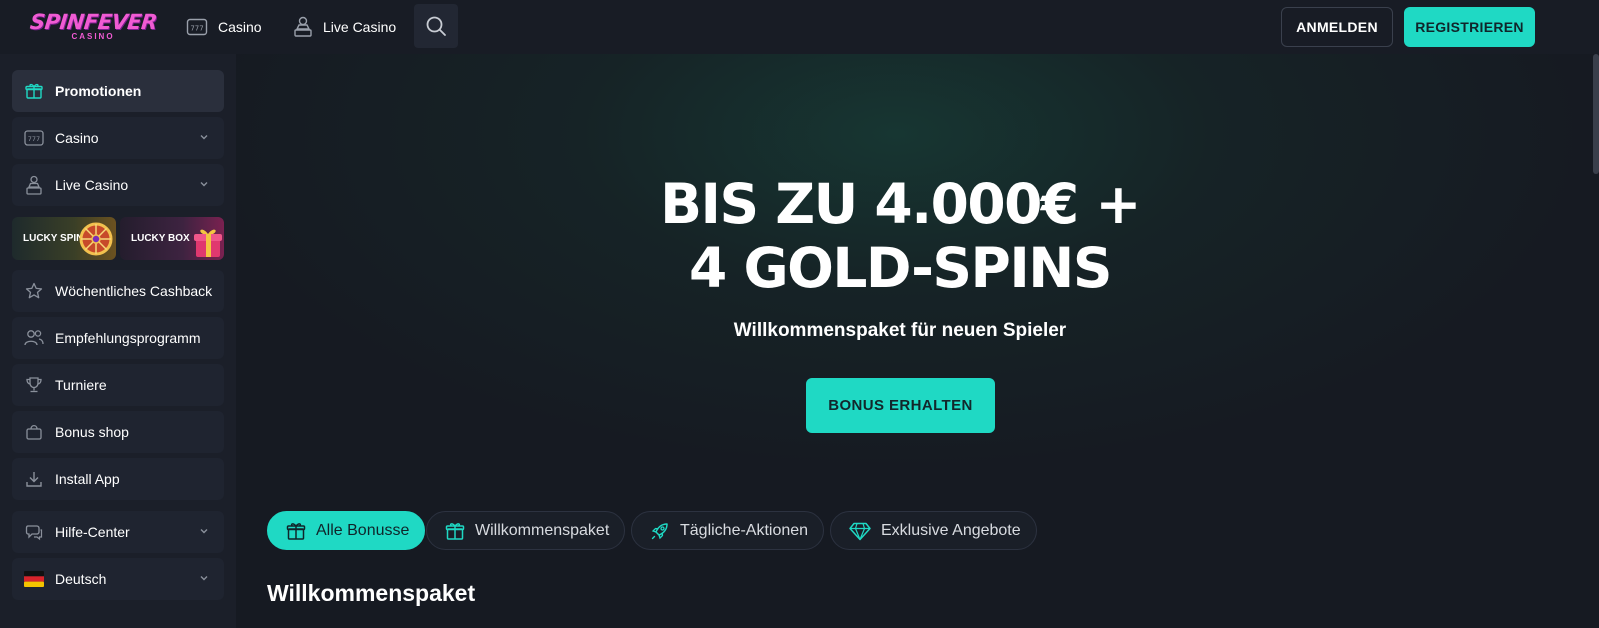 This screenshot has width=1599, height=628. What do you see at coordinates (240, 27) in the screenshot?
I see `nav-casino-label: Casino` at bounding box center [240, 27].